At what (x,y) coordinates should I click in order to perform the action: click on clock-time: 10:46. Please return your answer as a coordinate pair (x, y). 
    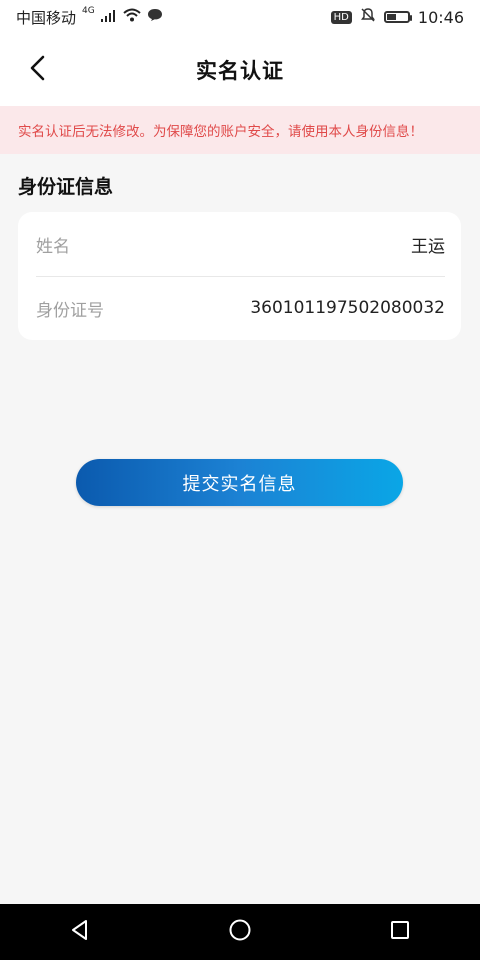
    Looking at the image, I should click on (440, 17).